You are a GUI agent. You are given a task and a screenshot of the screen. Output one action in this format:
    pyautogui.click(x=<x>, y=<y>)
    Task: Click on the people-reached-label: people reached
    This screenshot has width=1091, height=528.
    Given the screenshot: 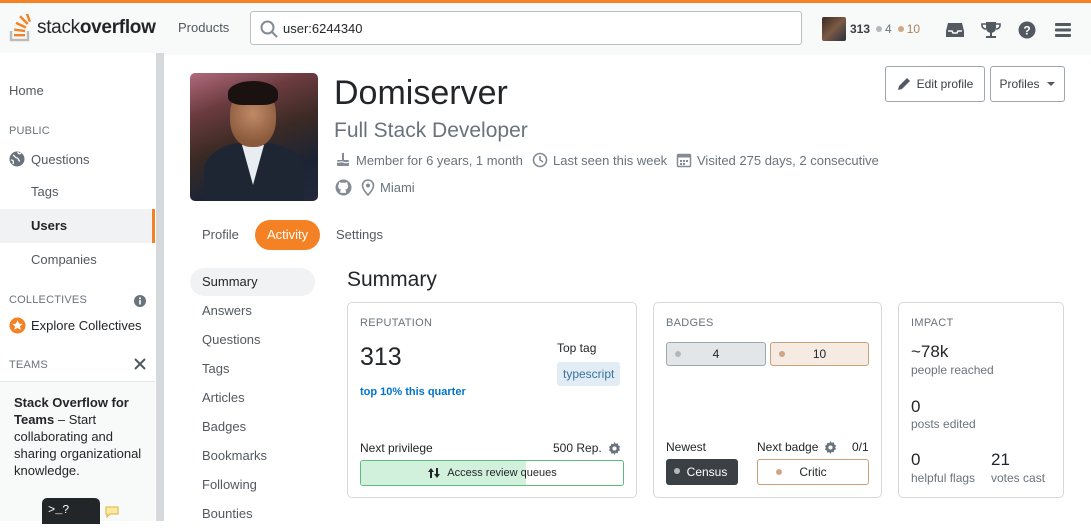 What is the action you would take?
    pyautogui.click(x=952, y=370)
    